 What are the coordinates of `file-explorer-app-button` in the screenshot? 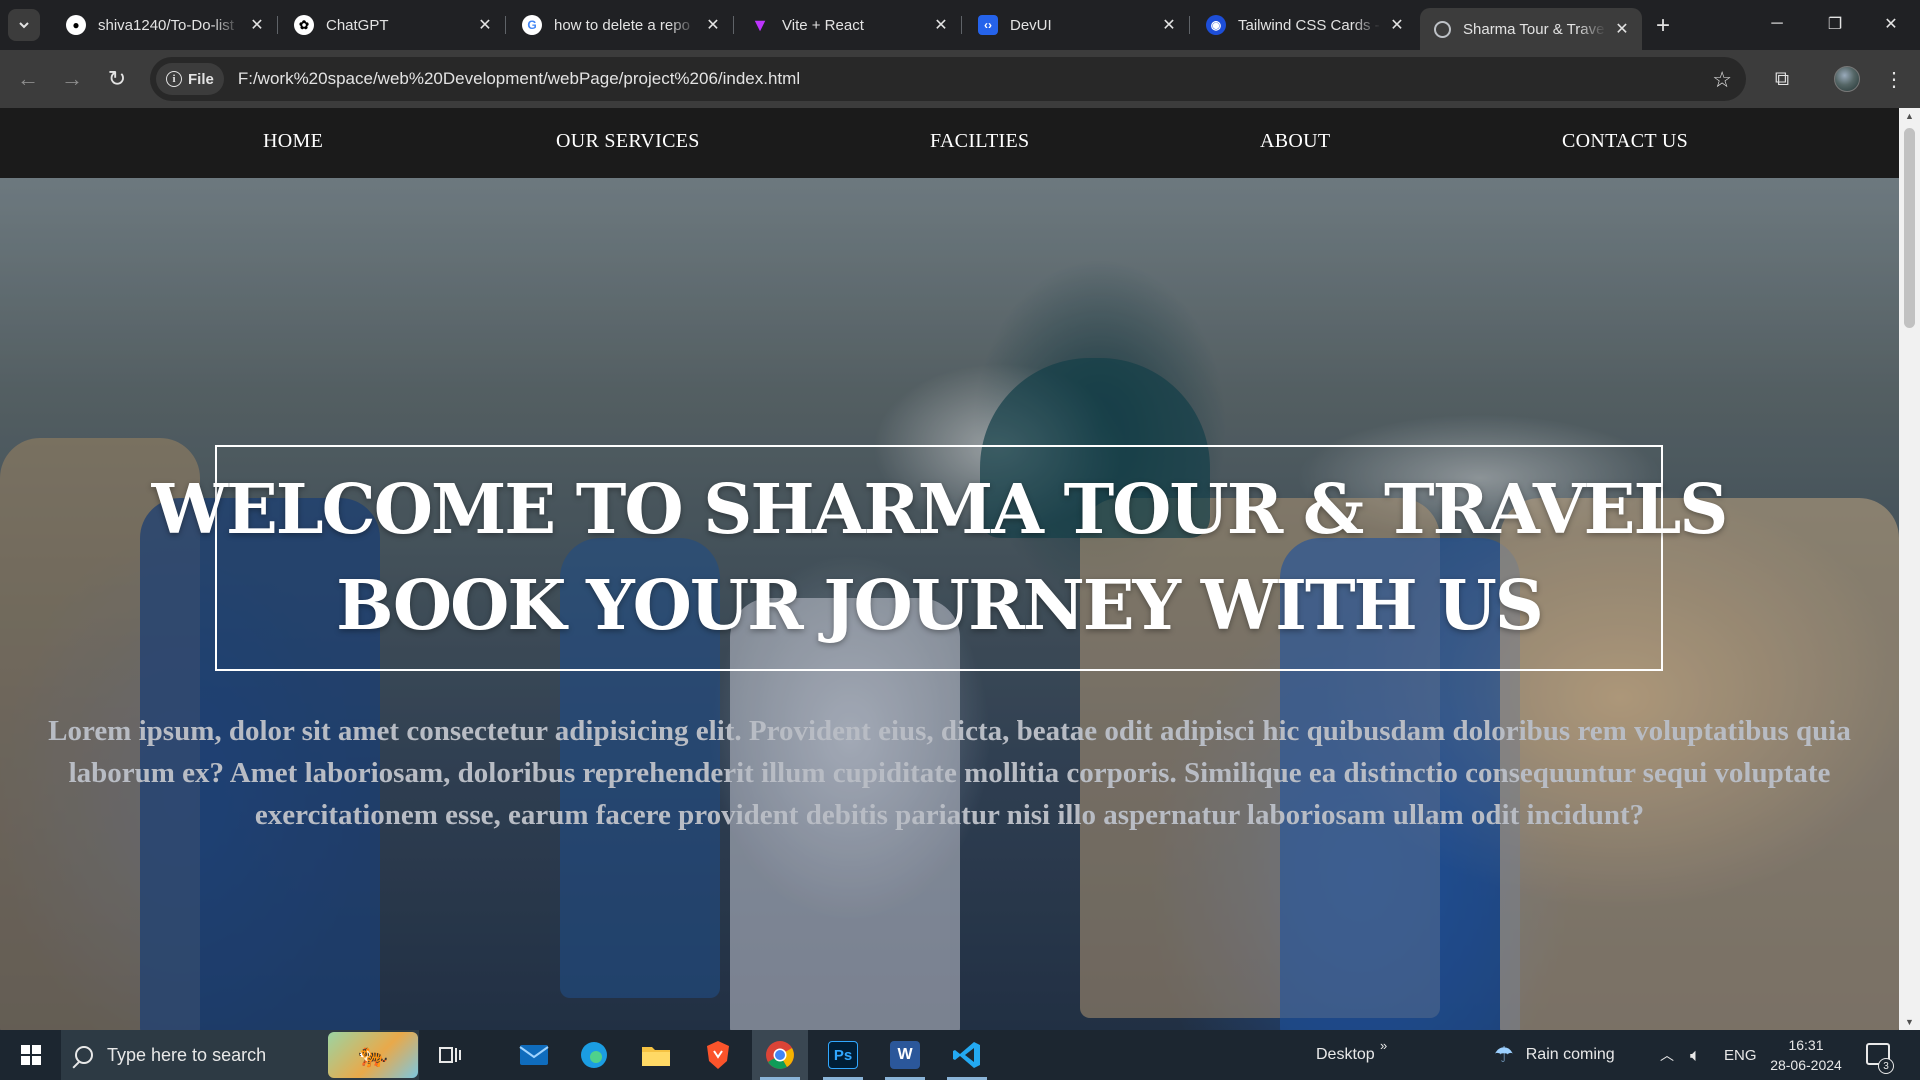 It's located at (656, 1055).